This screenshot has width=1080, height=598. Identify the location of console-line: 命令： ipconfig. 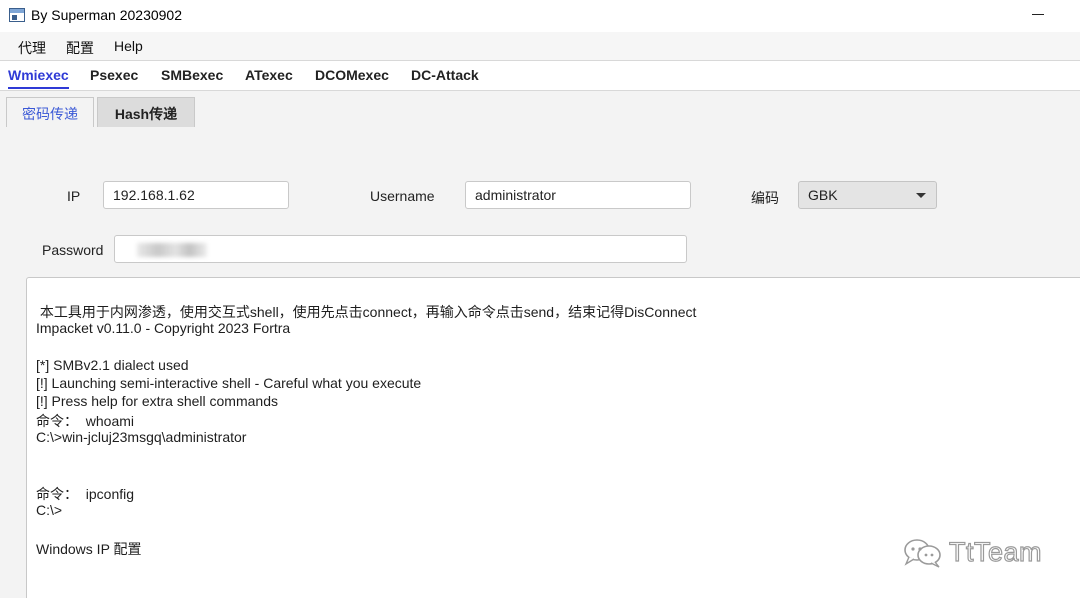
(85, 494).